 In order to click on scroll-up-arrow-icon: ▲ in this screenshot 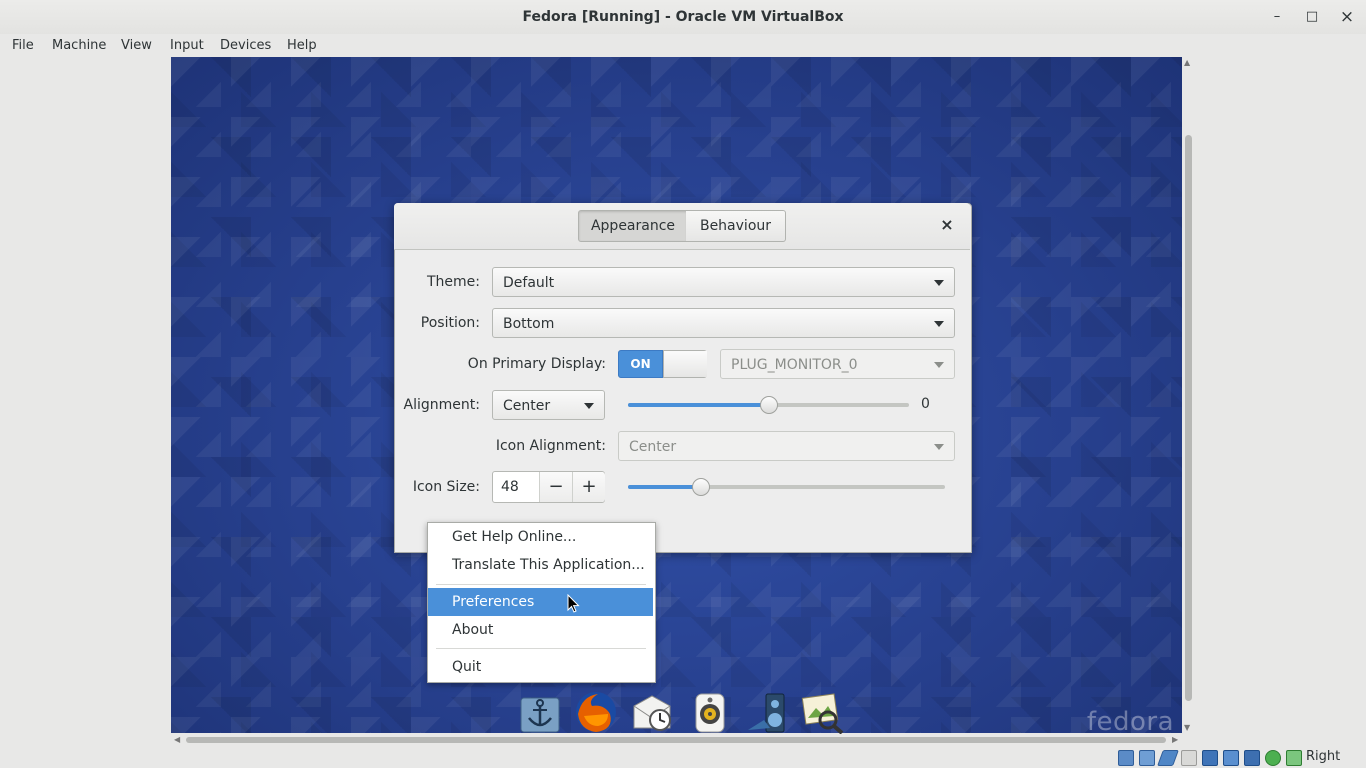, I will do `click(1187, 62)`.